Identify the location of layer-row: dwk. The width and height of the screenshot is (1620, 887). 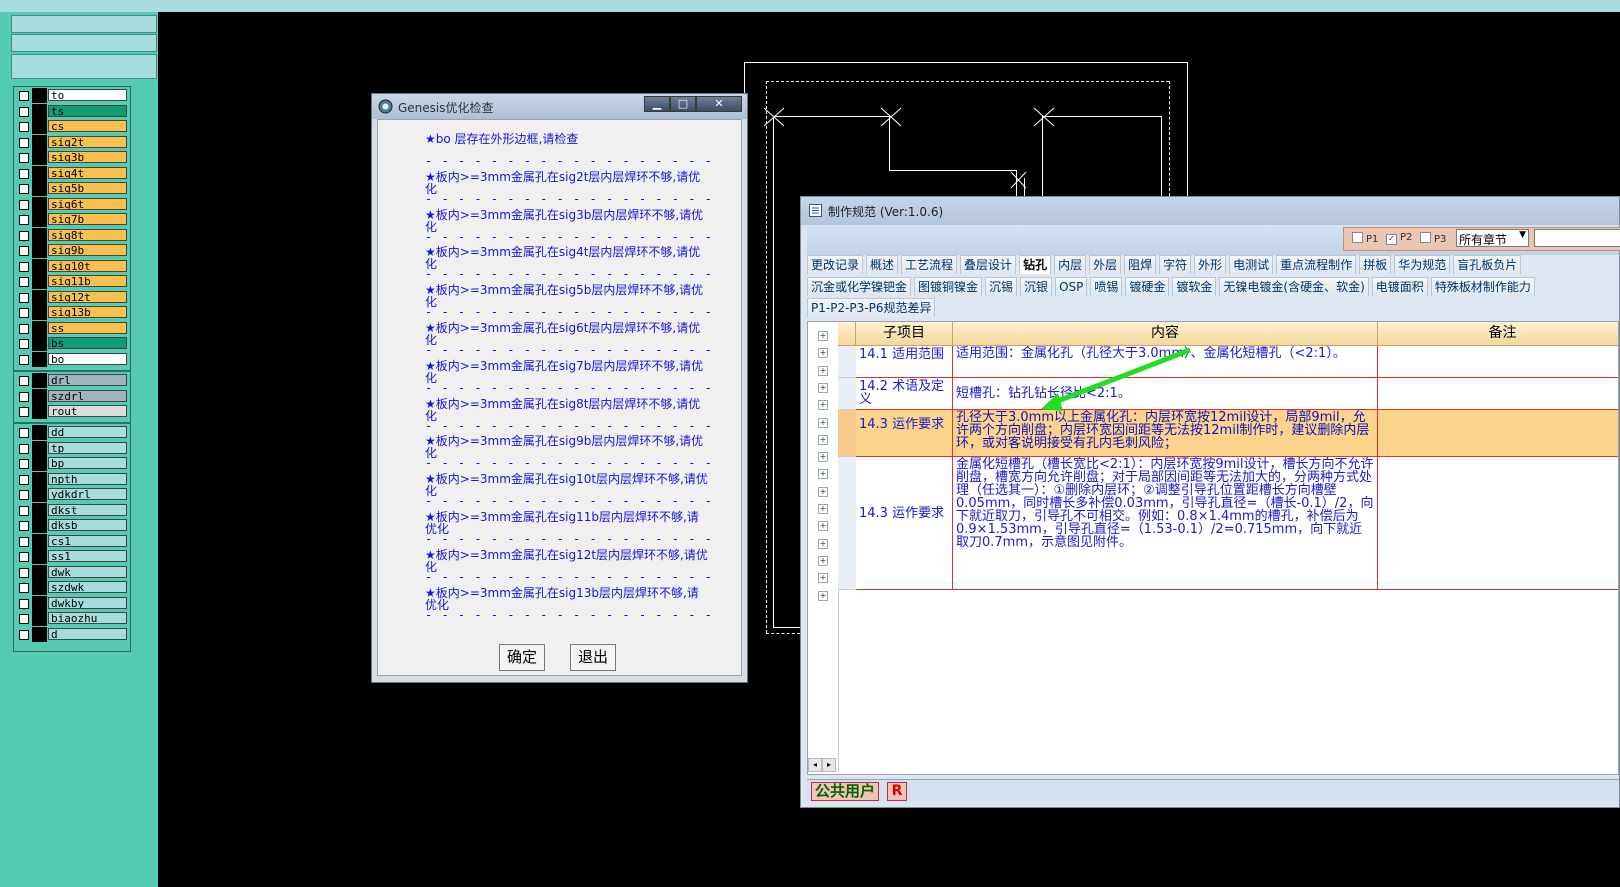
(72, 572).